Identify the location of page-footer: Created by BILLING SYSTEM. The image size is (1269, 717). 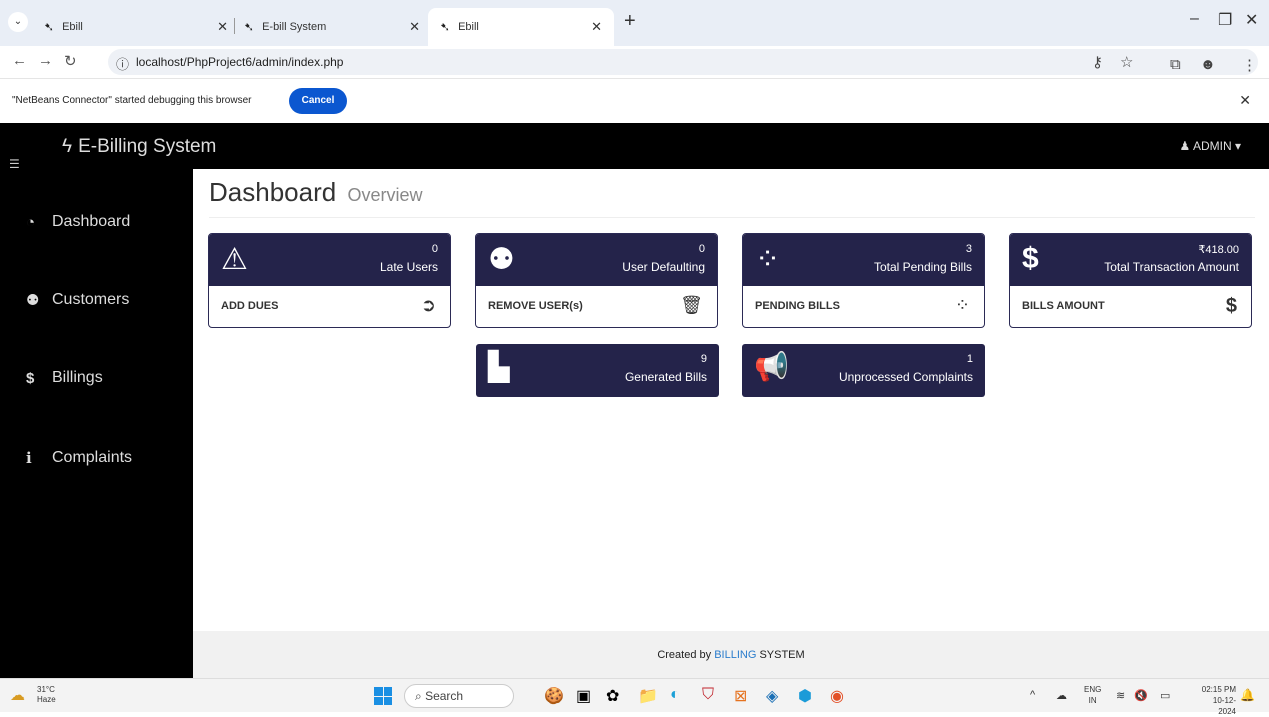
(731, 654).